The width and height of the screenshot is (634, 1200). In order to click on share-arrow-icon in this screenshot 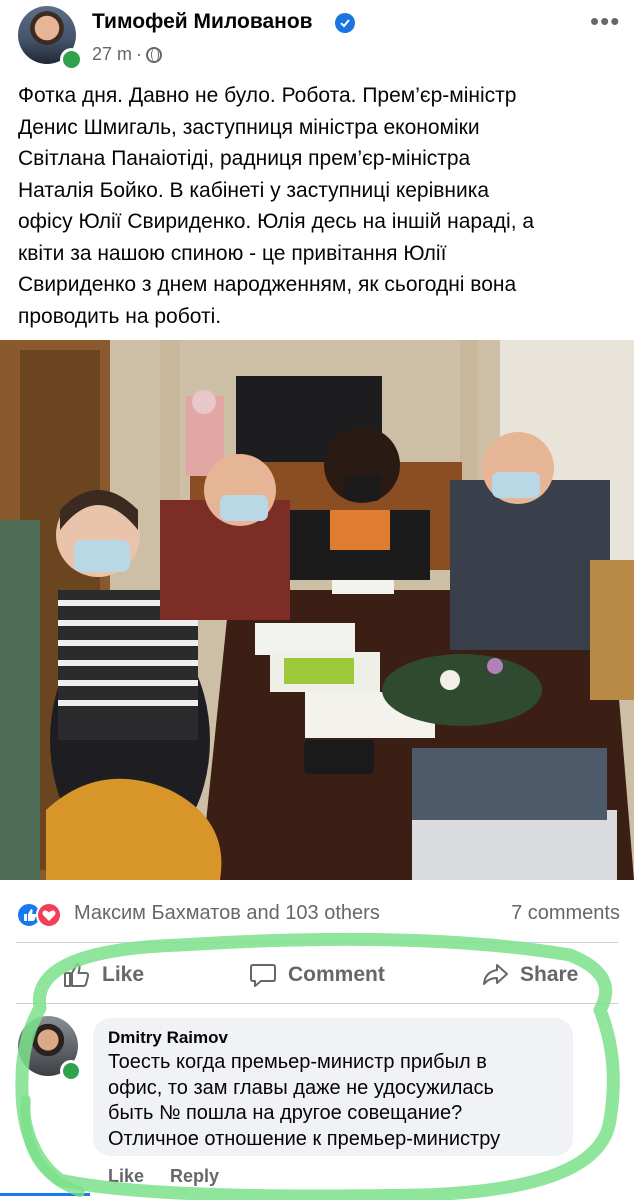, I will do `click(495, 974)`.